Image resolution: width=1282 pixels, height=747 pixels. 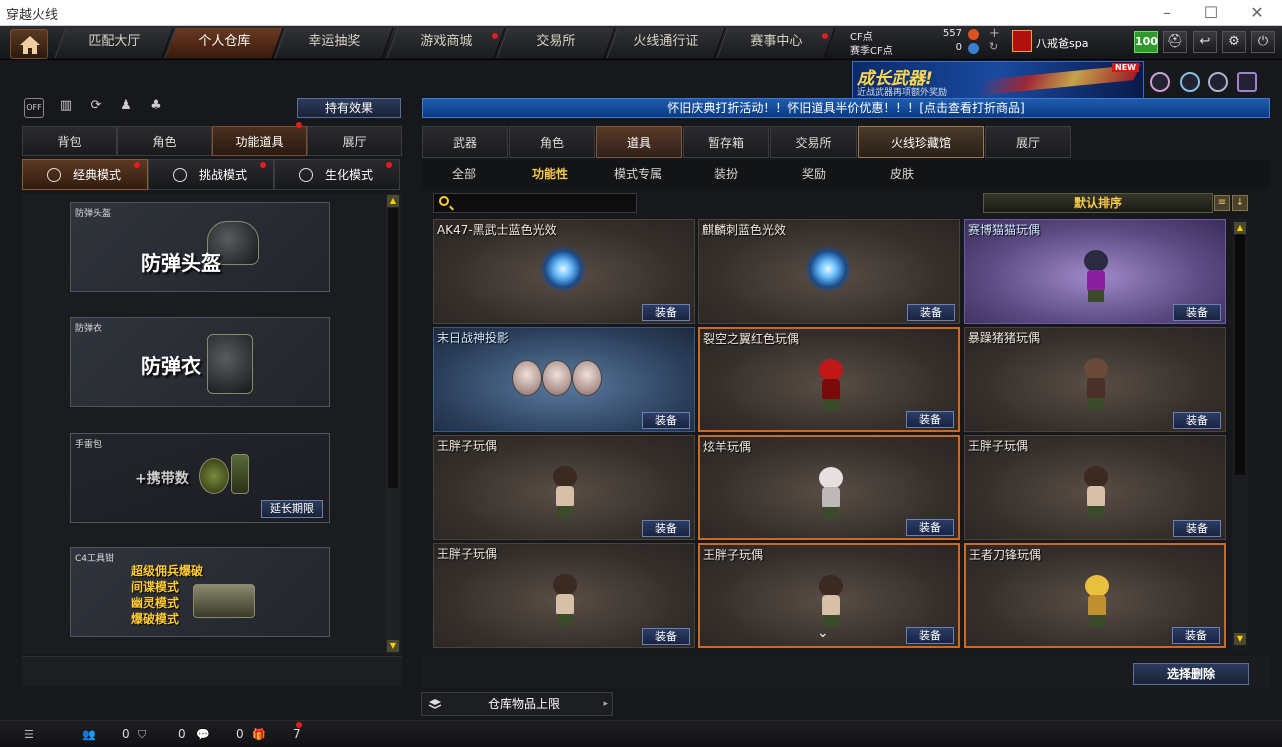 I want to click on left-tab: 展厅, so click(x=354, y=141).